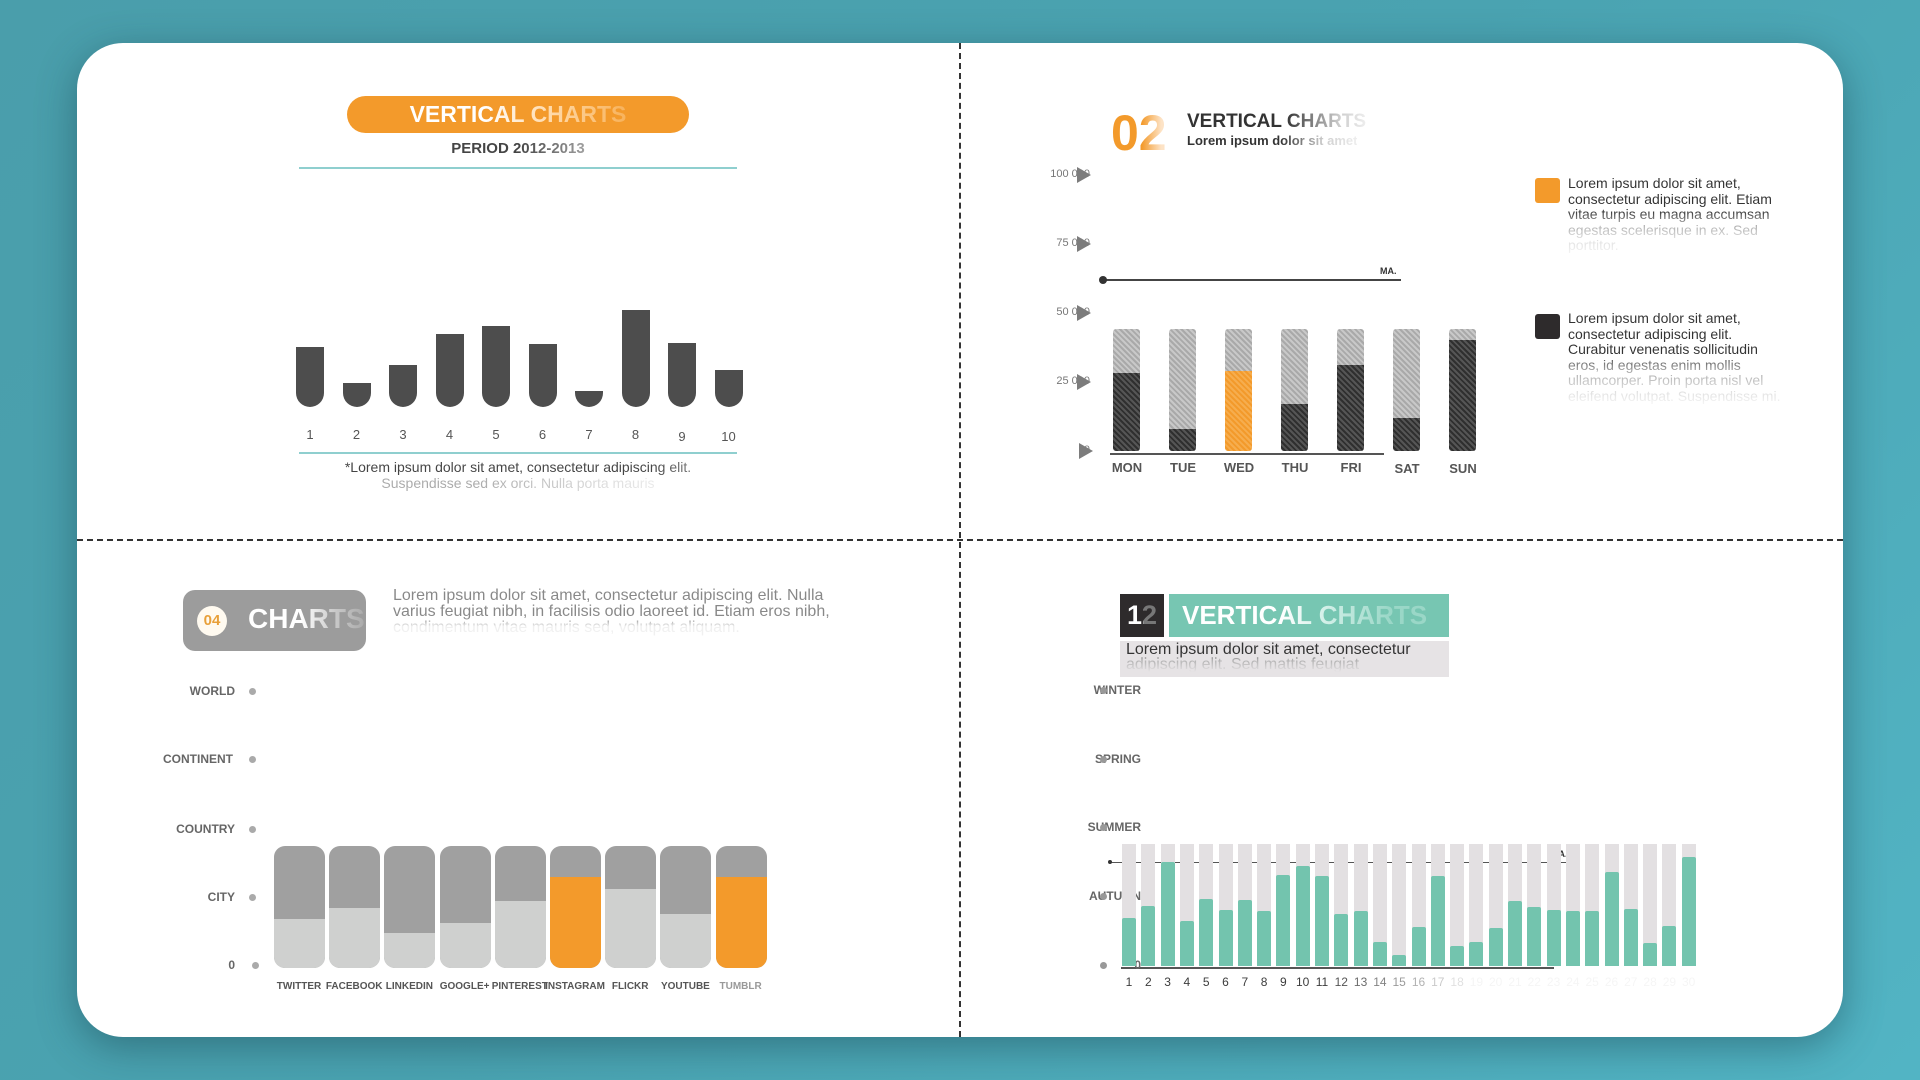 The width and height of the screenshot is (1920, 1080). I want to click on panel1-x-tick: 8, so click(635, 434).